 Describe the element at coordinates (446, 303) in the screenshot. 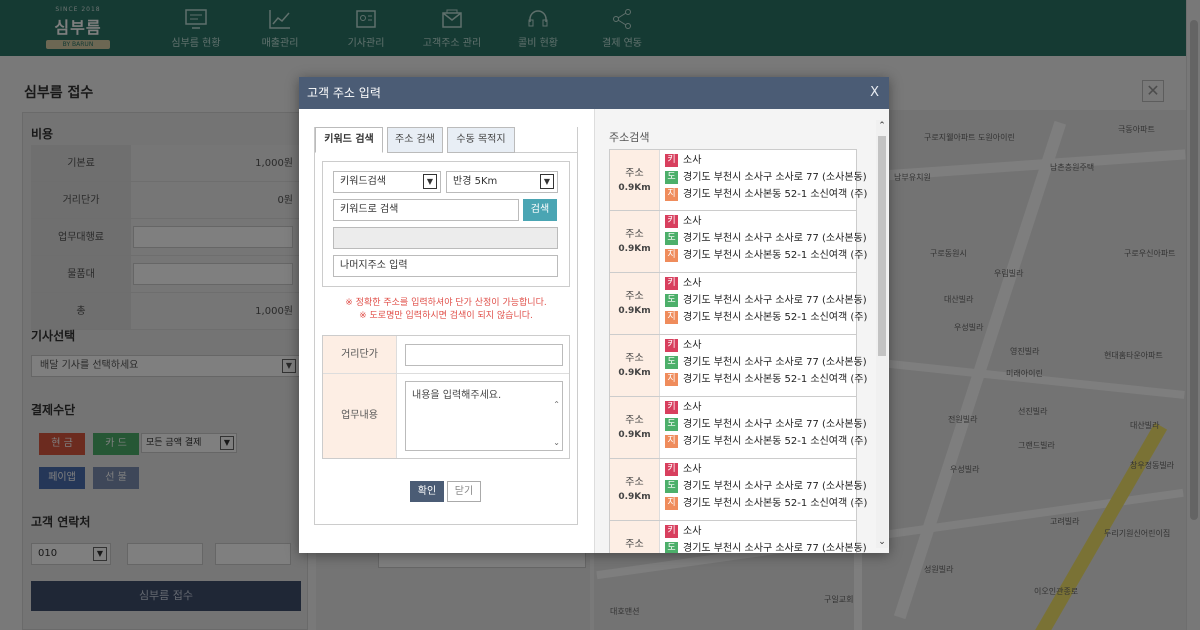

I see `warning-text: ※ 정확한 주소를 입력하셔야 단가 산정이 가능합니다.` at that location.